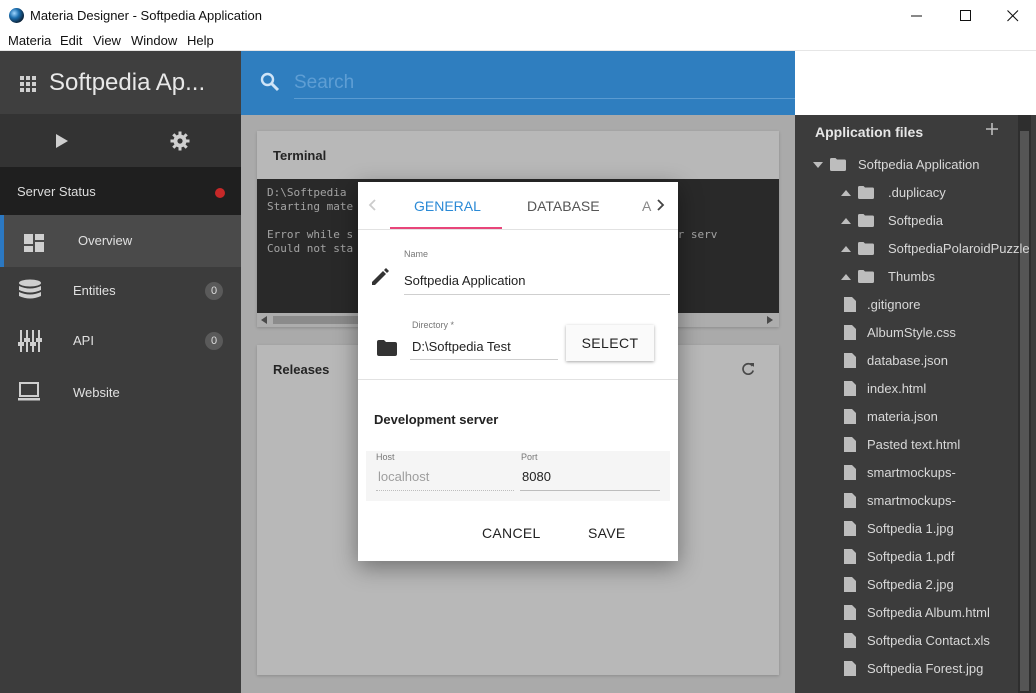  Describe the element at coordinates (71, 40) in the screenshot. I see `menu-edit: Edit` at that location.